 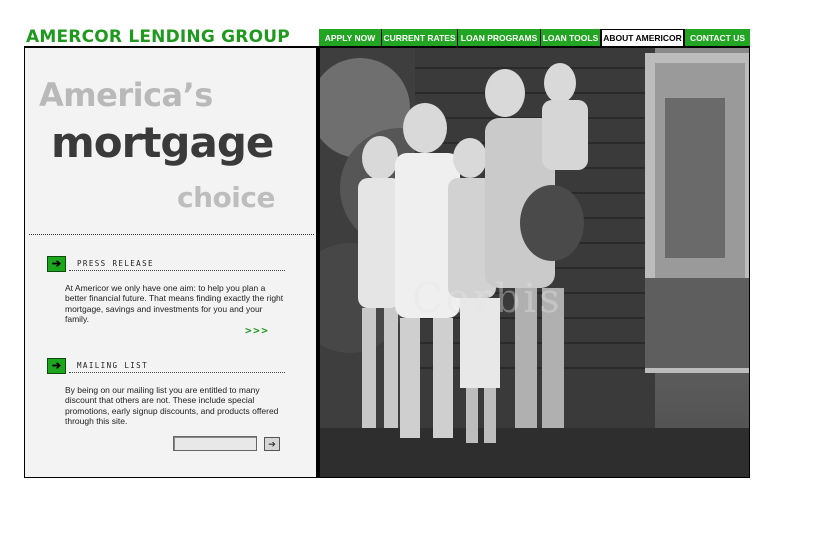 I want to click on mailing-list-title: MAILING LIST, so click(x=112, y=365).